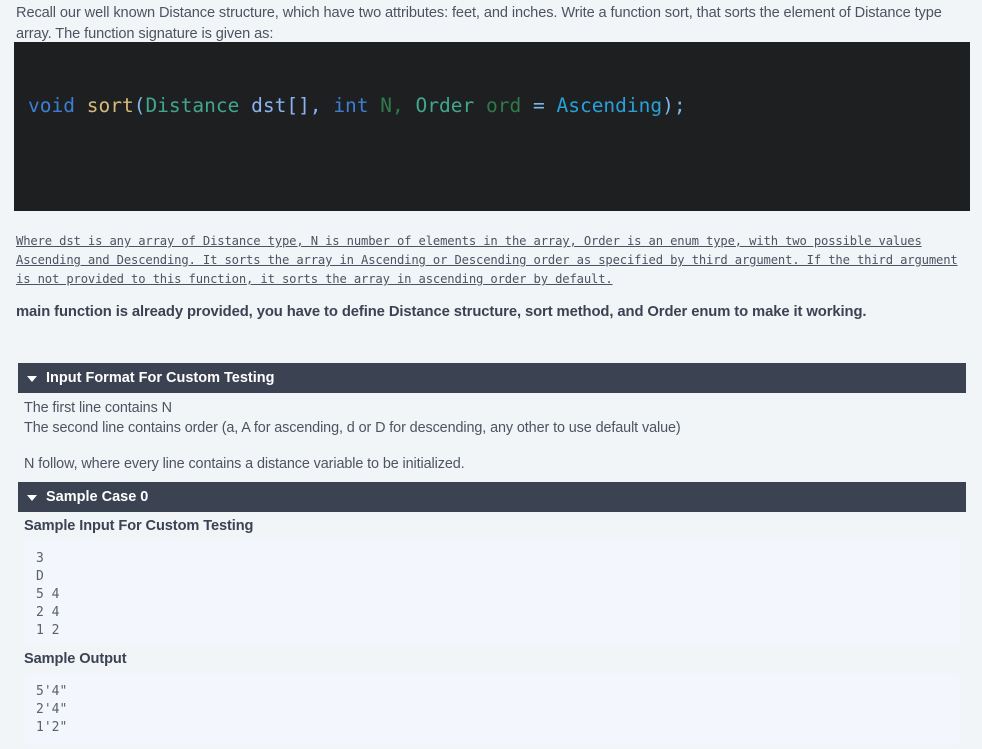  I want to click on code-token-int: int, so click(351, 105).